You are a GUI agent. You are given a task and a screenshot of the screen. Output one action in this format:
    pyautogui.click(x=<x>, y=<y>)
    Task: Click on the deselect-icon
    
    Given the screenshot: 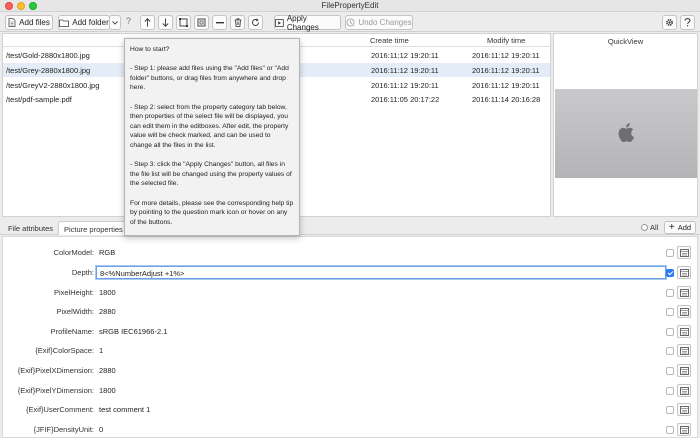 What is the action you would take?
    pyautogui.click(x=201, y=22)
    